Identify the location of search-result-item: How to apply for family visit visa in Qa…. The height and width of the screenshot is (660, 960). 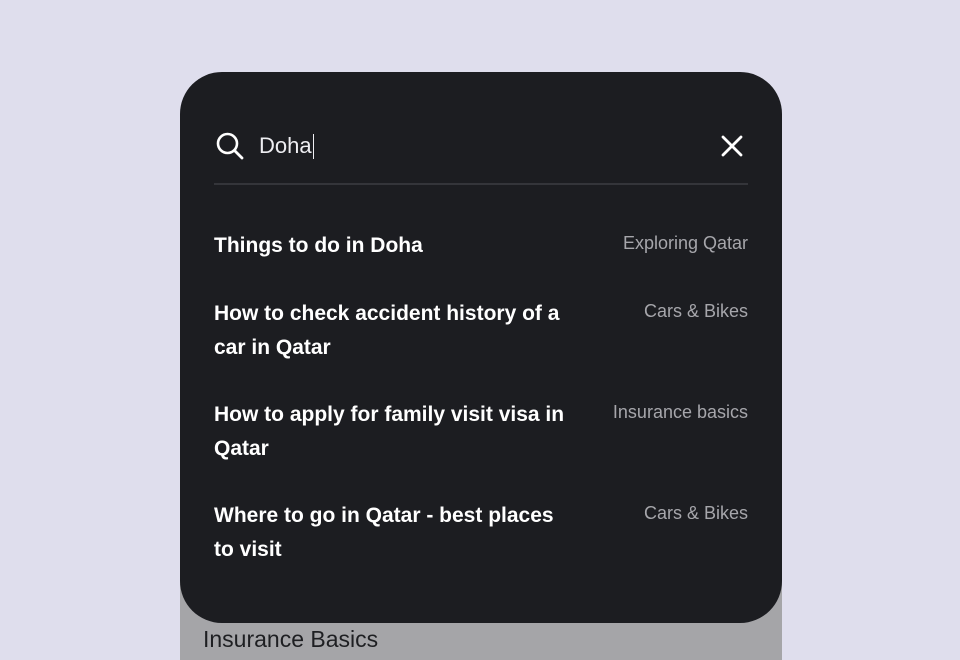
(481, 448).